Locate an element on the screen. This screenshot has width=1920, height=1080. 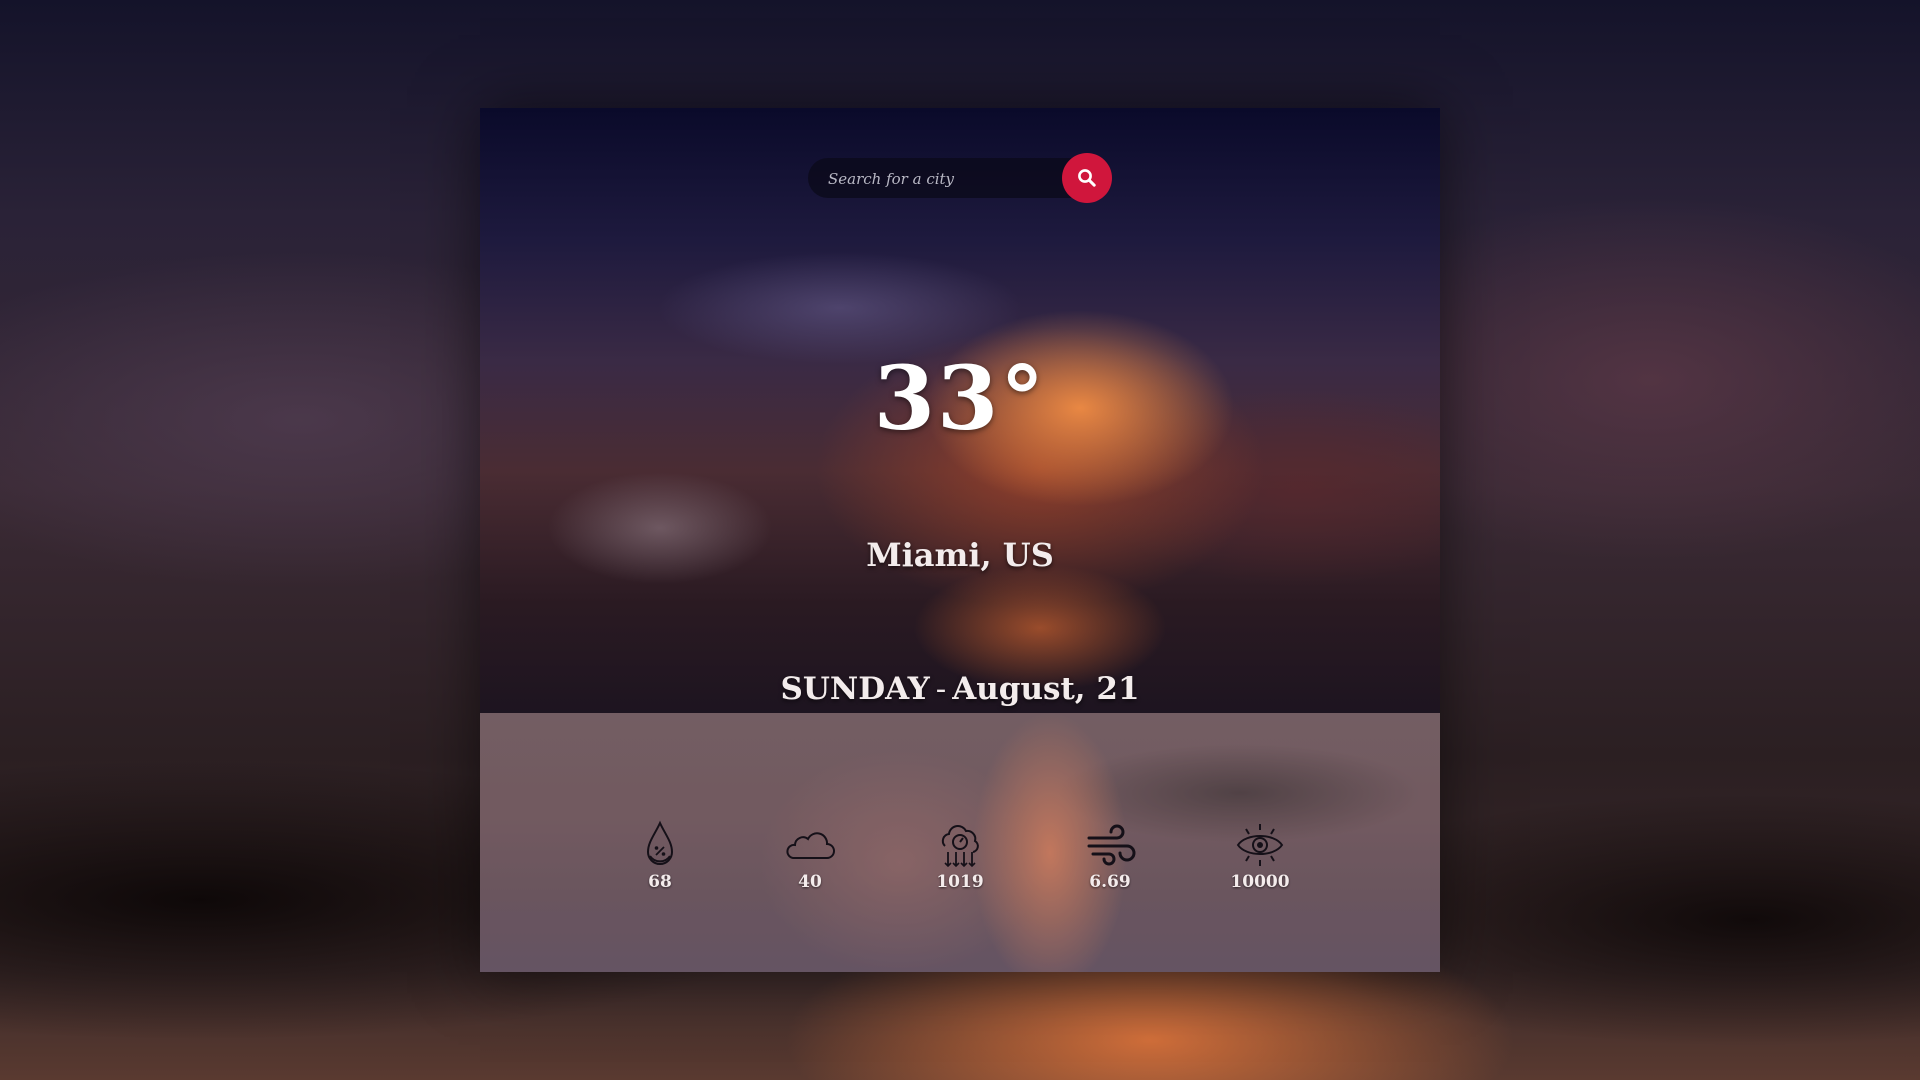
stat-value: 6.69 is located at coordinates (1110, 882).